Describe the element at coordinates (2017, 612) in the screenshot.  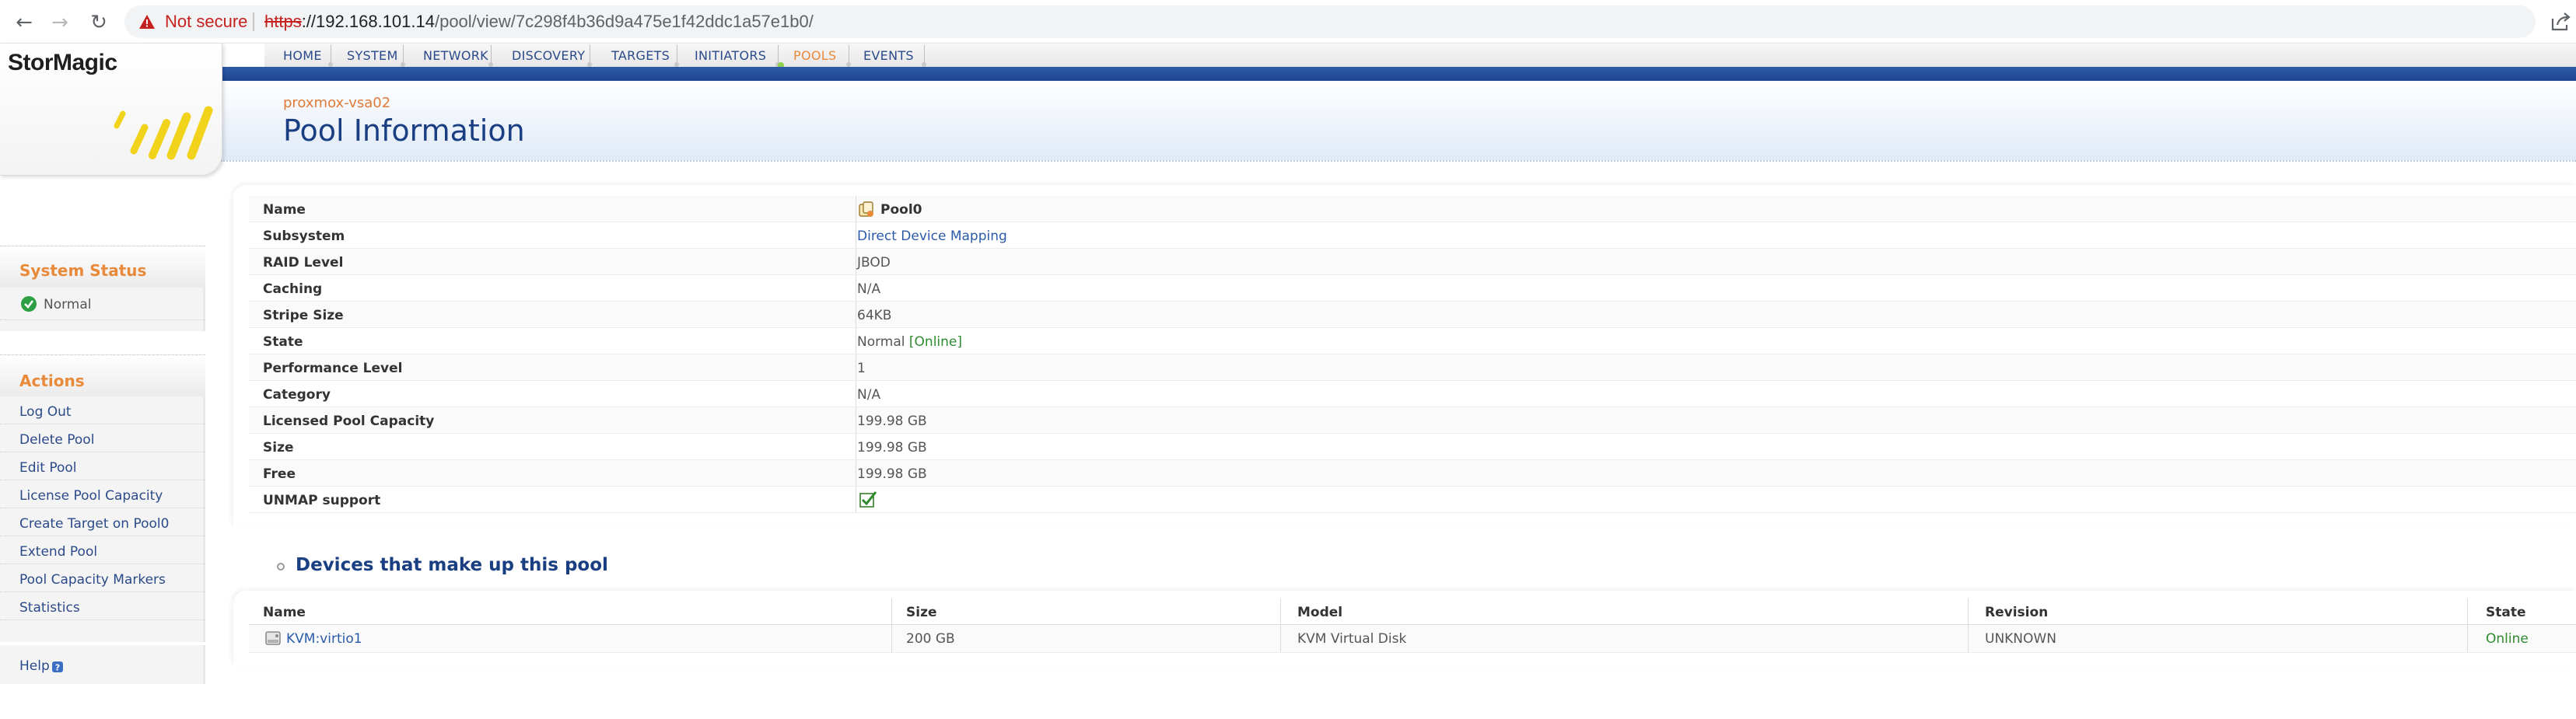
I see `col-header-revision: Revision` at that location.